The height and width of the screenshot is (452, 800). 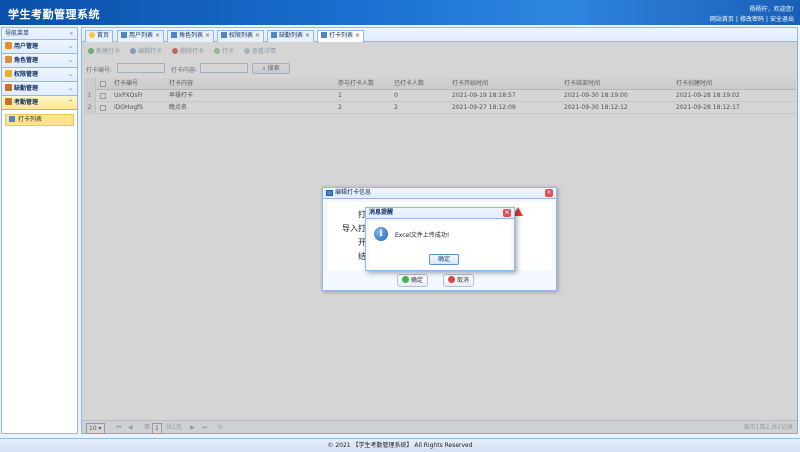 I want to click on app-header: 学生考勤管理系统 杨杨柠，欢迎您! 网站首页 | 修改密码 | 安全退出, so click(x=400, y=12).